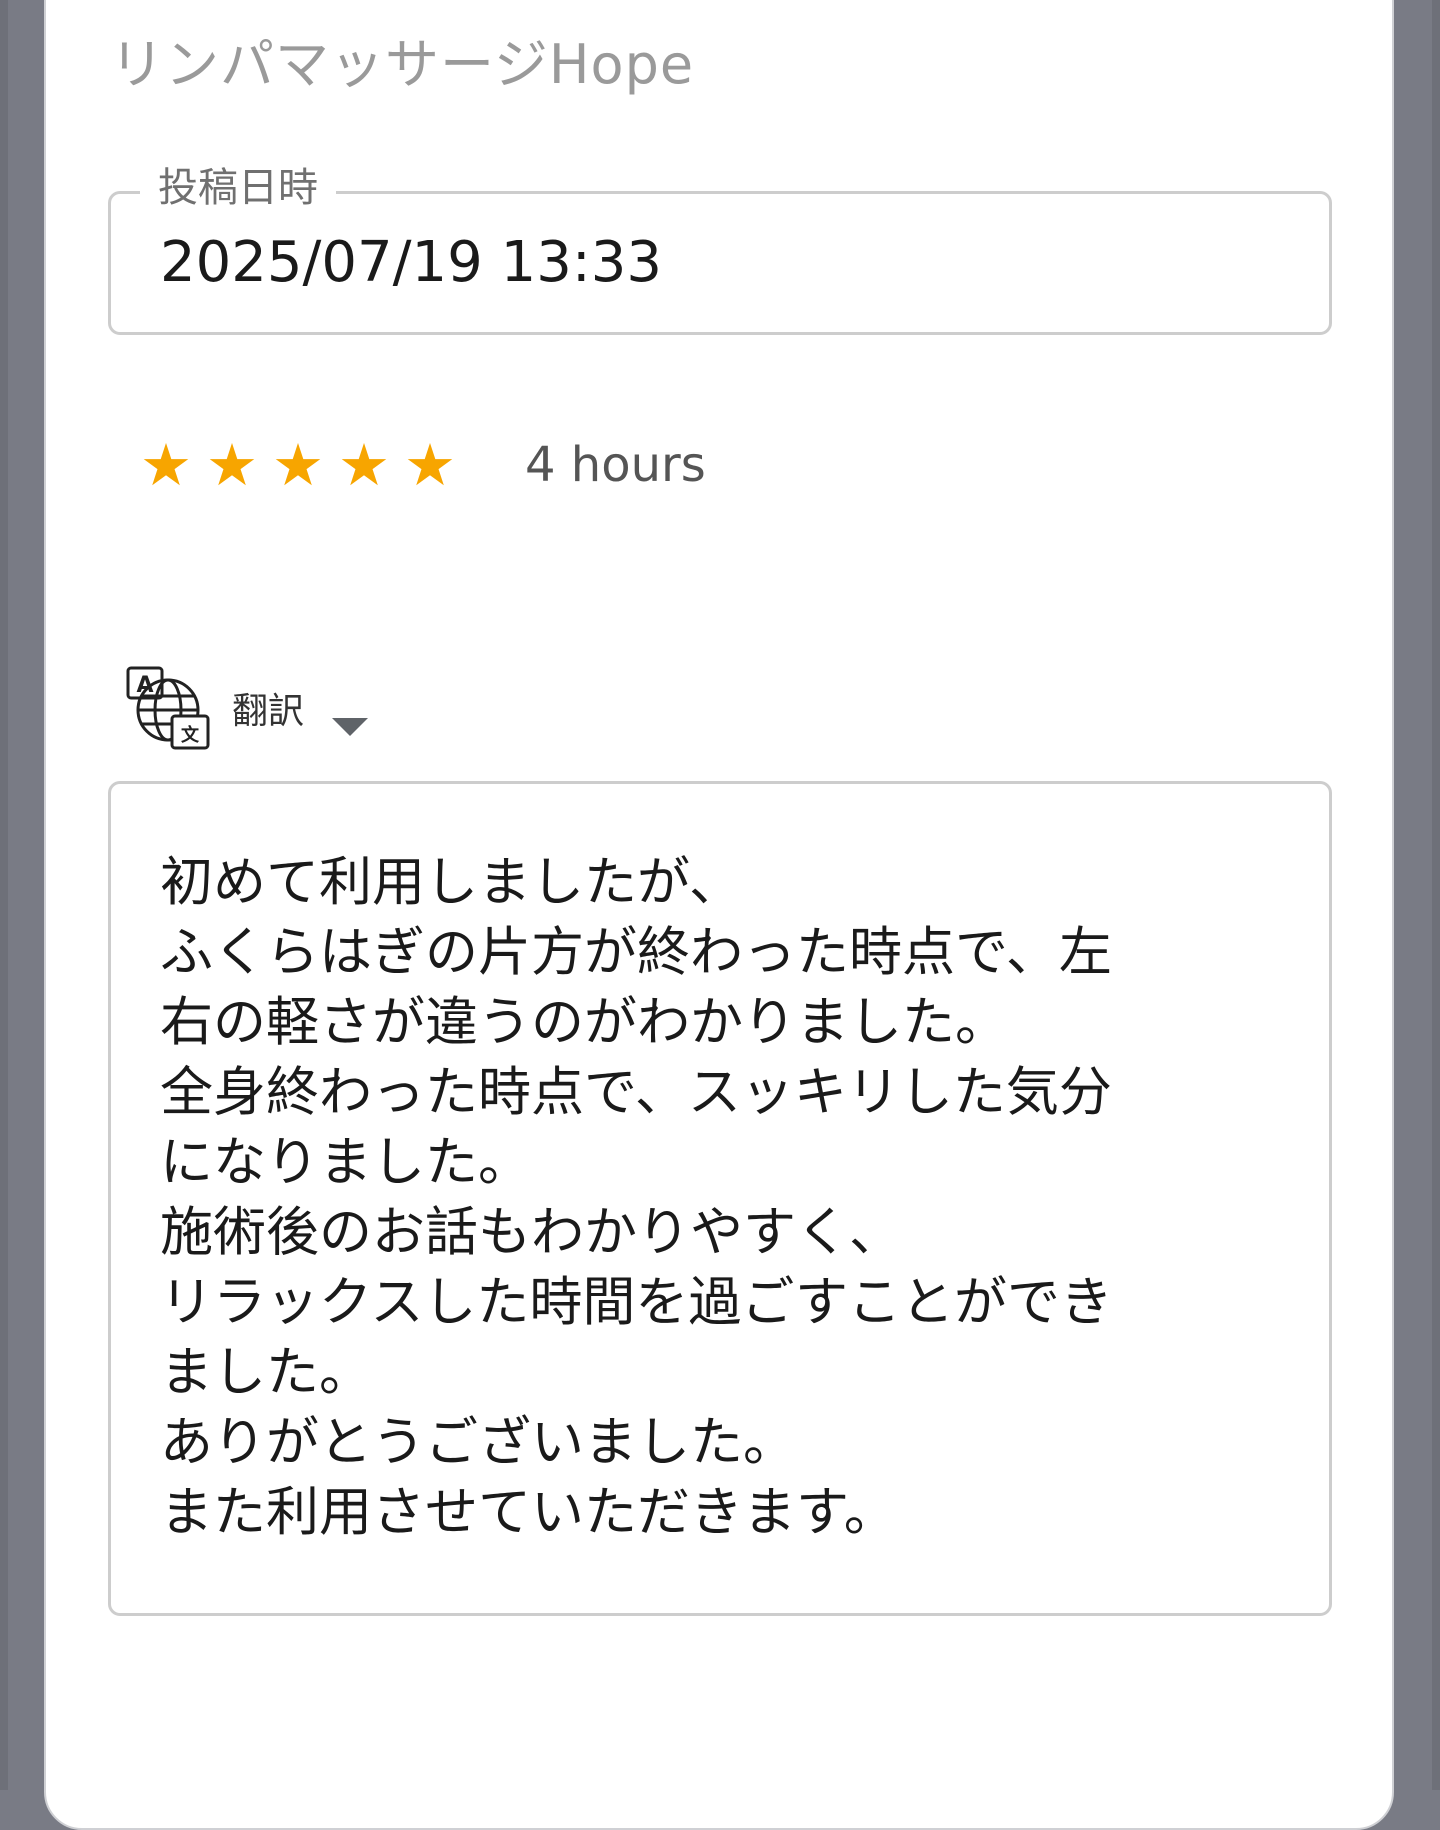 This screenshot has height=1830, width=1440. Describe the element at coordinates (190, 735) in the screenshot. I see `svg-text: 文` at that location.